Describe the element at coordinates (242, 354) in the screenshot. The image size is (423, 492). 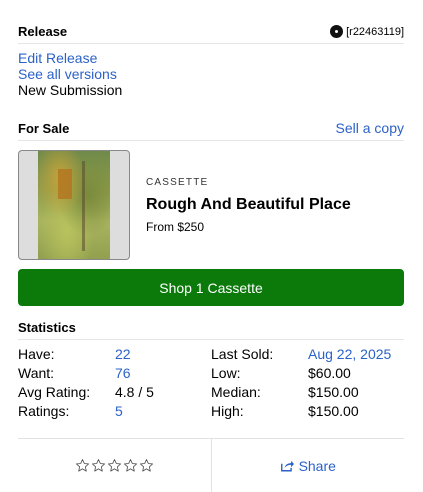
I see `stat-label-last-sold: Last Sold:` at that location.